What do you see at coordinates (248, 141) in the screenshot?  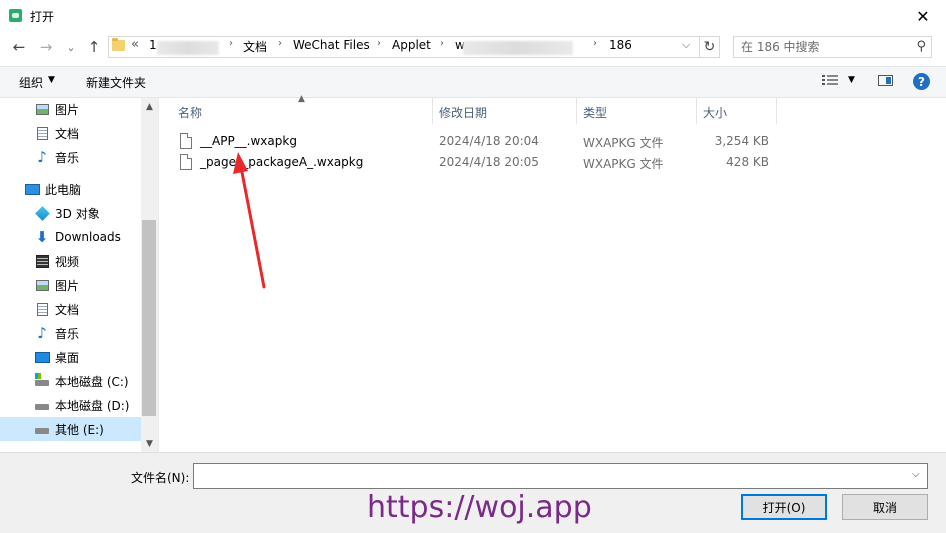 I see `file-name: __APP__.wxapkg` at bounding box center [248, 141].